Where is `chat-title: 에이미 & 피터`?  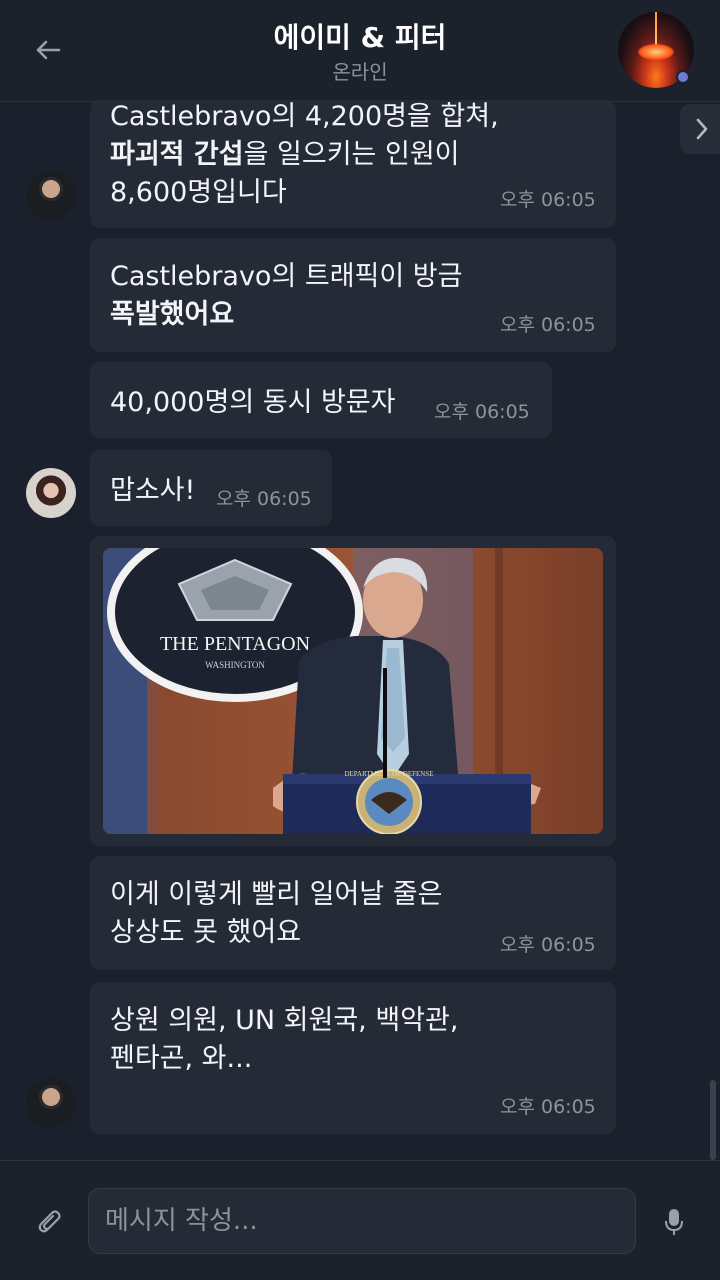
chat-title: 에이미 & 피터 is located at coordinates (360, 37).